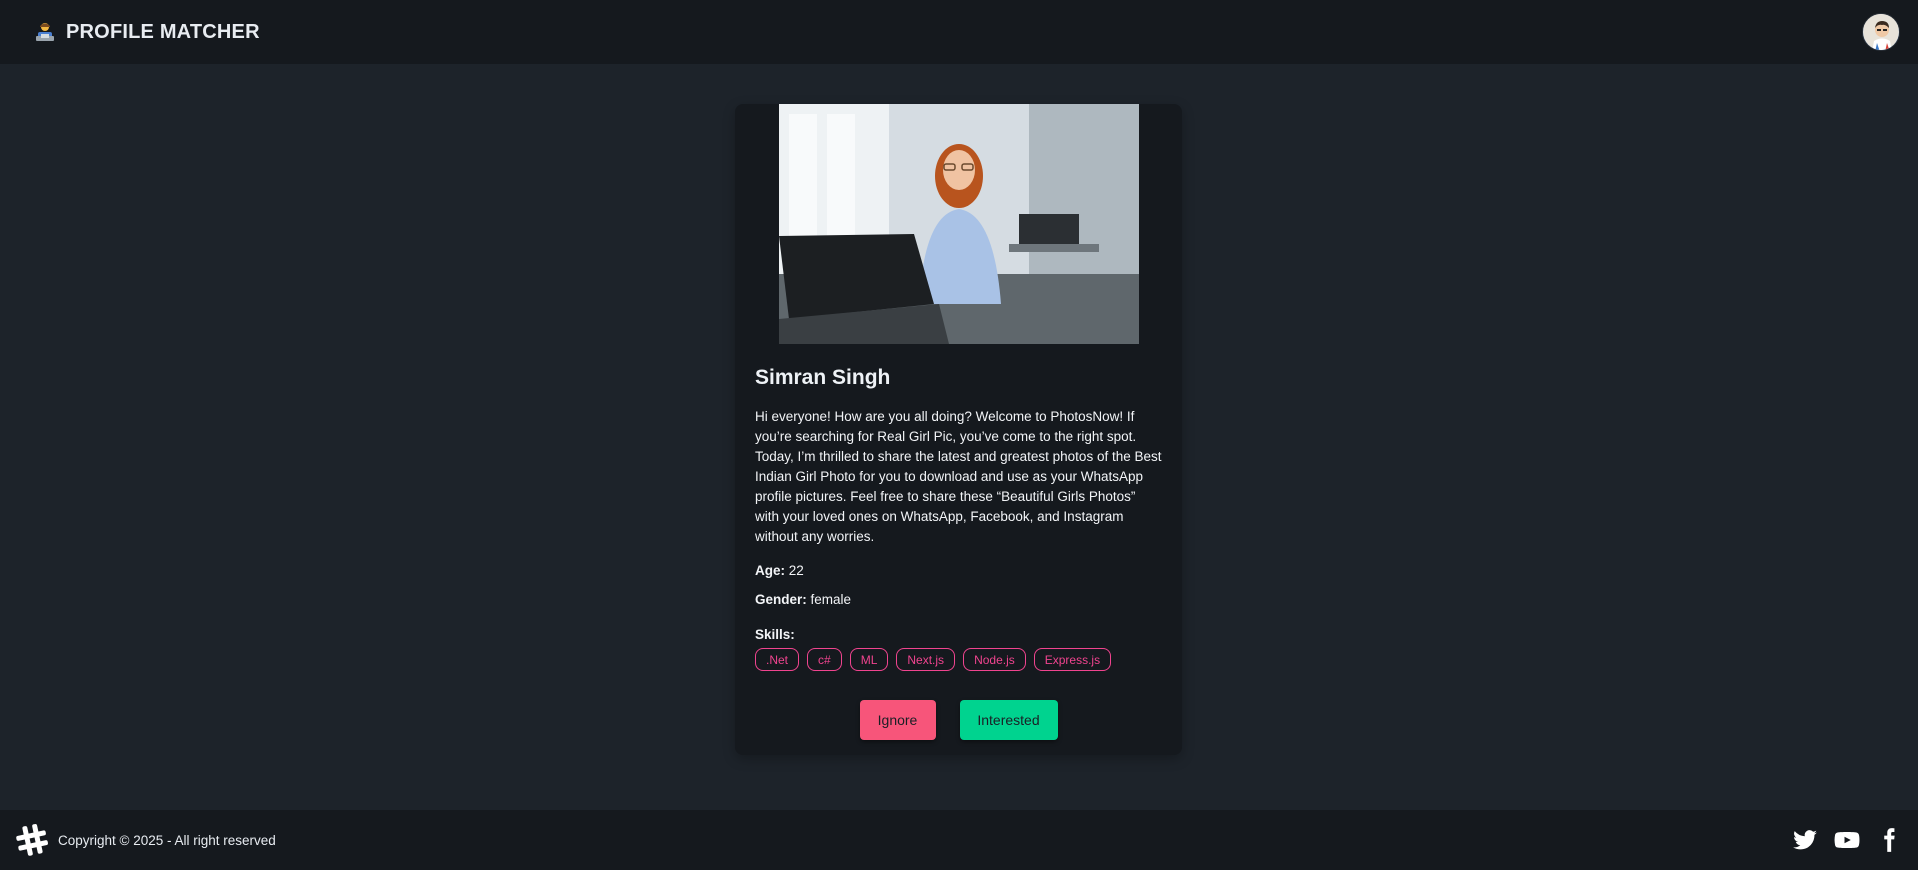 Image resolution: width=1918 pixels, height=870 pixels. Describe the element at coordinates (1881, 32) in the screenshot. I see `user-avatar` at that location.